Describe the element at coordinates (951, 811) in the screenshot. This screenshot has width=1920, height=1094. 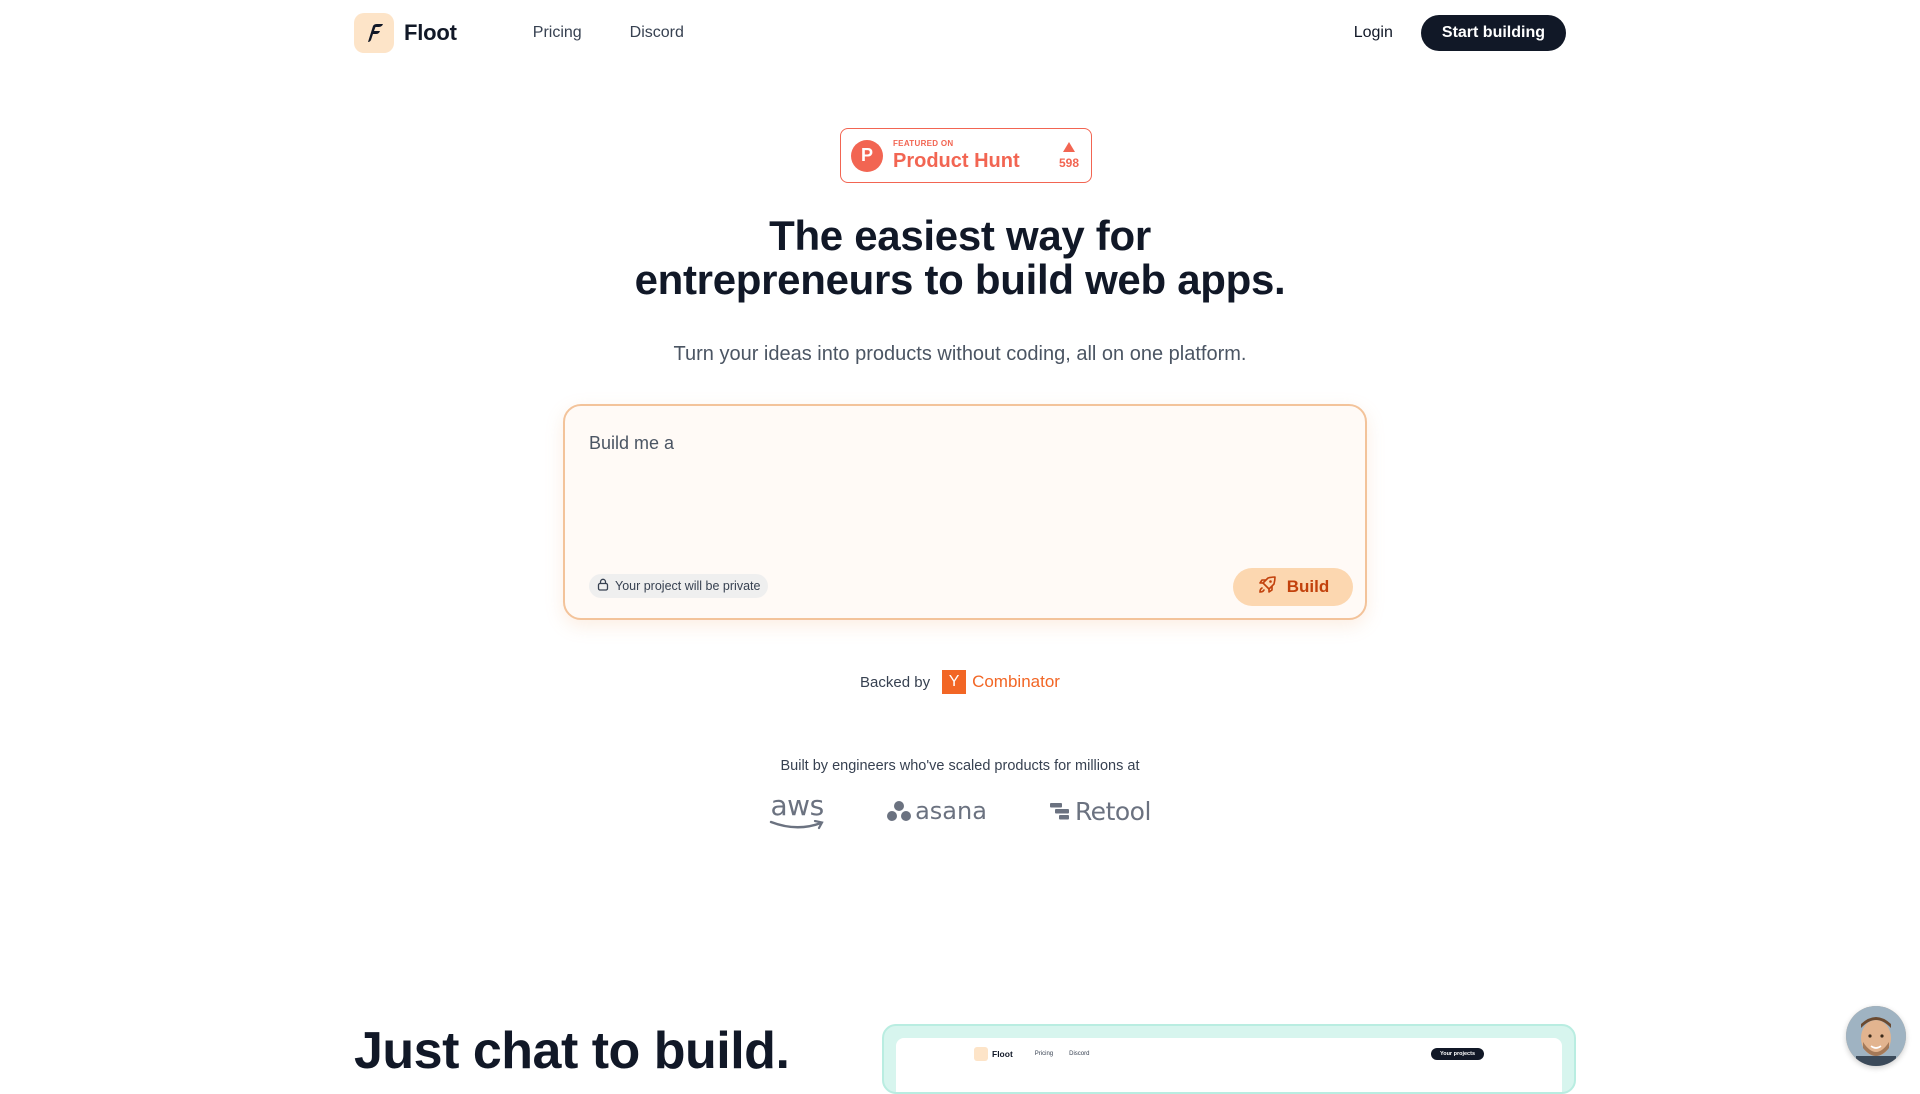
I see `asana-logo-text: asana` at that location.